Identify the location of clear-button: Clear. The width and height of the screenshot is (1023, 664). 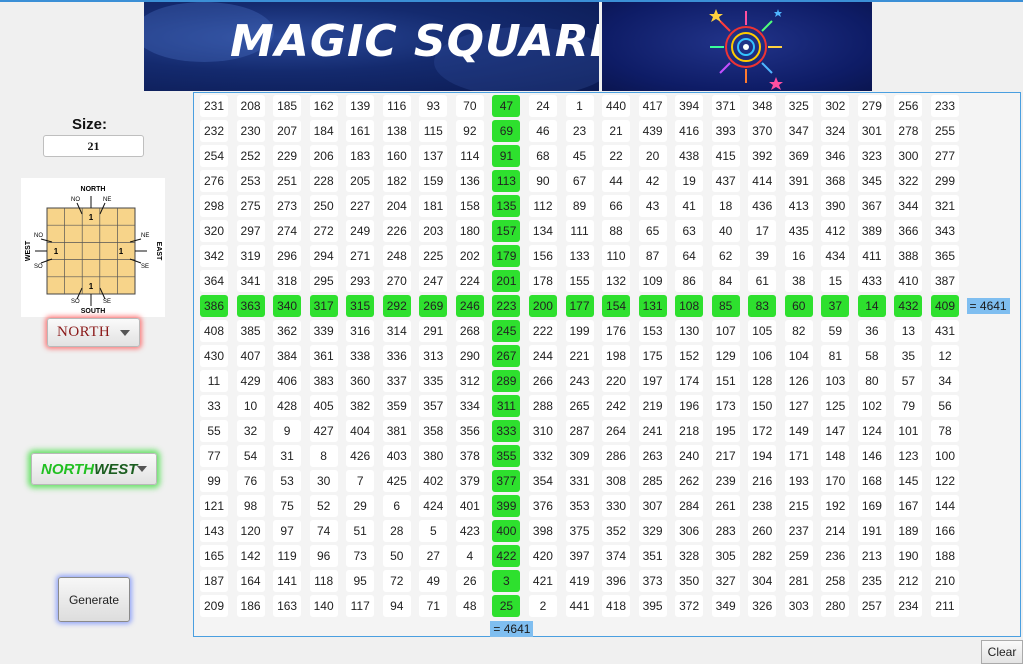
(1002, 652).